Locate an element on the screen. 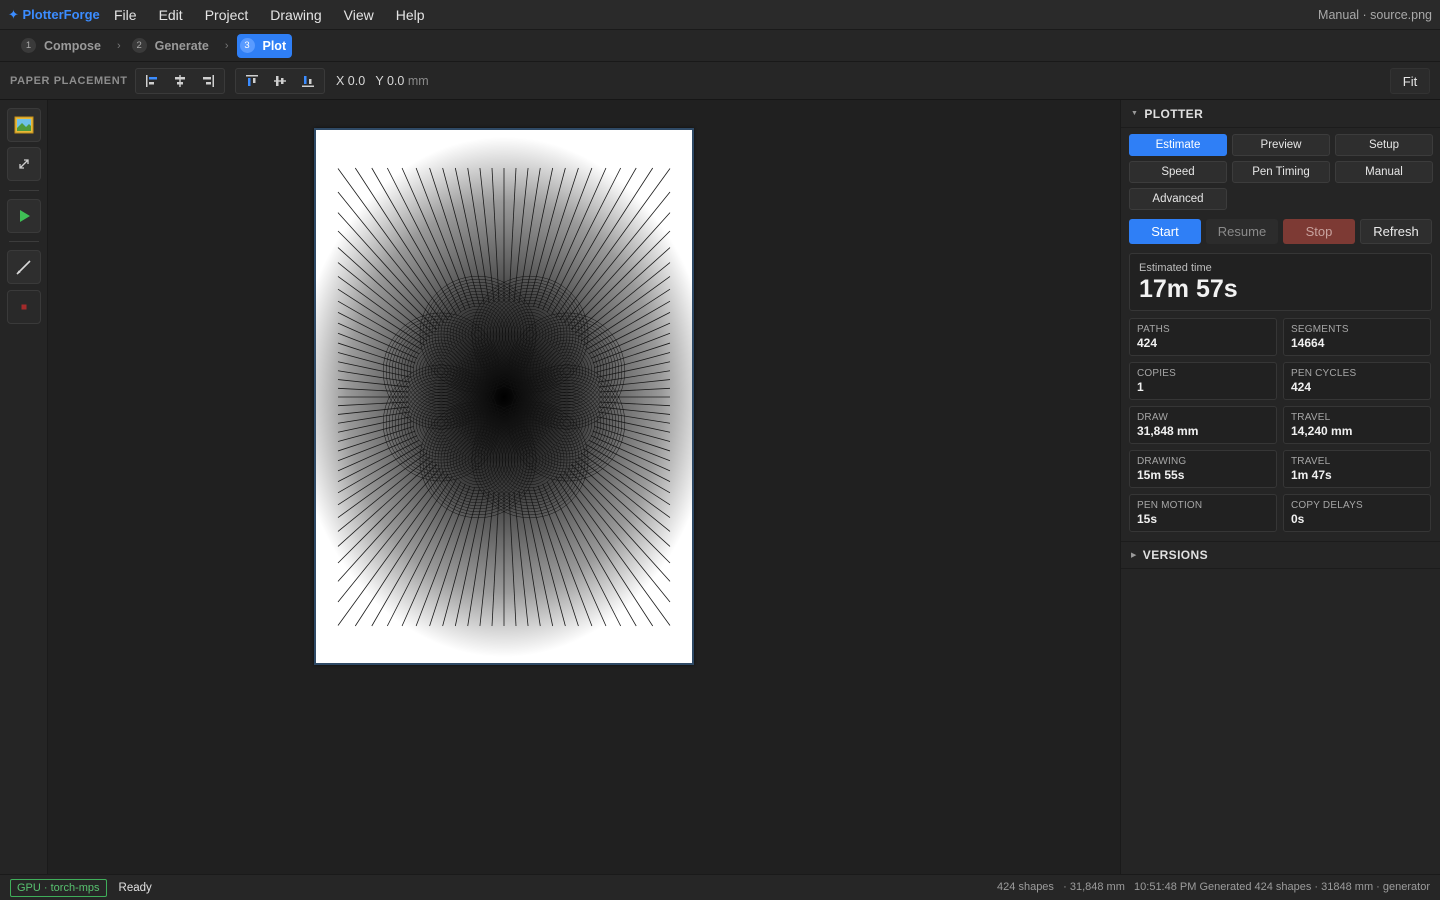 This screenshot has width=1440, height=900. versions-section-header: ▶ VERSIONS is located at coordinates (1280, 555).